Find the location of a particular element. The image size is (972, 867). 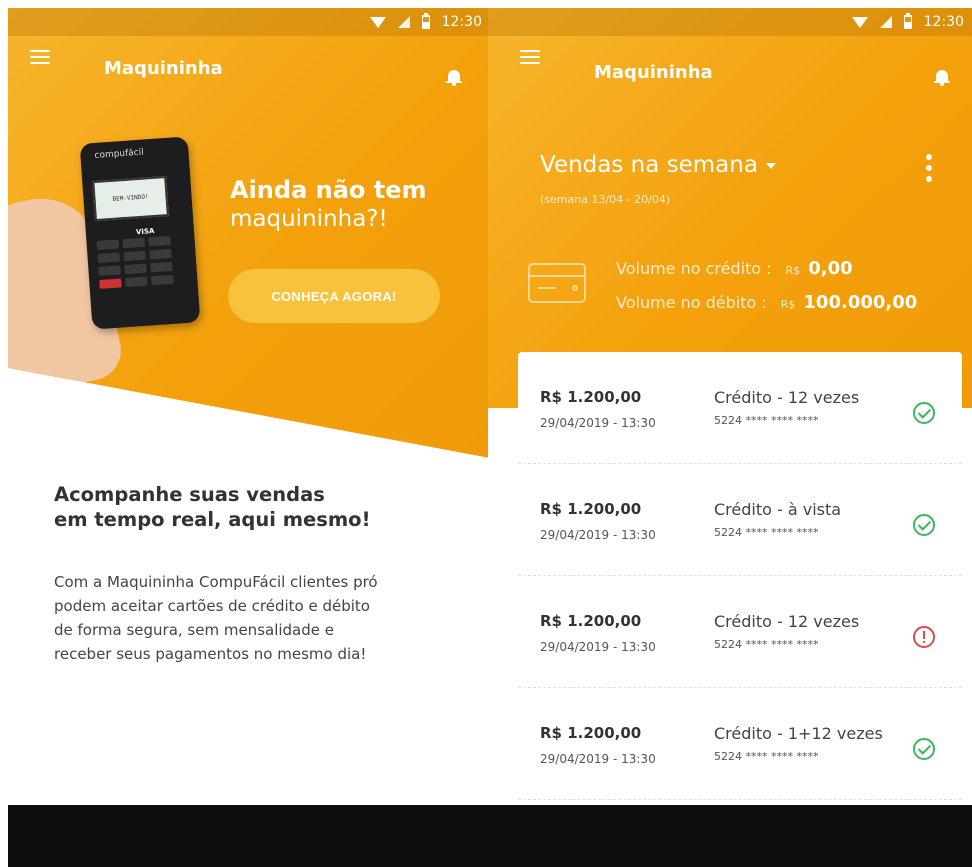

week-selector: Vendas na semana is located at coordinates (658, 165).